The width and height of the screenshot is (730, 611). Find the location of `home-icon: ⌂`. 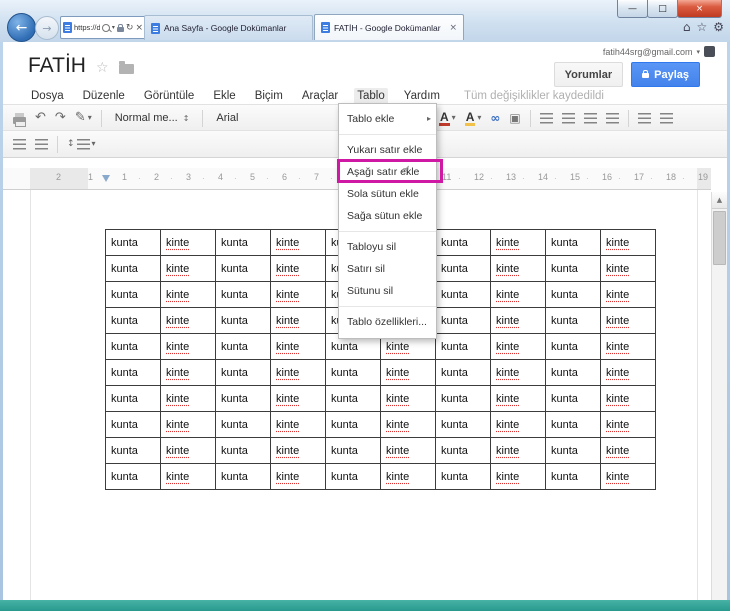

home-icon: ⌂ is located at coordinates (687, 27).